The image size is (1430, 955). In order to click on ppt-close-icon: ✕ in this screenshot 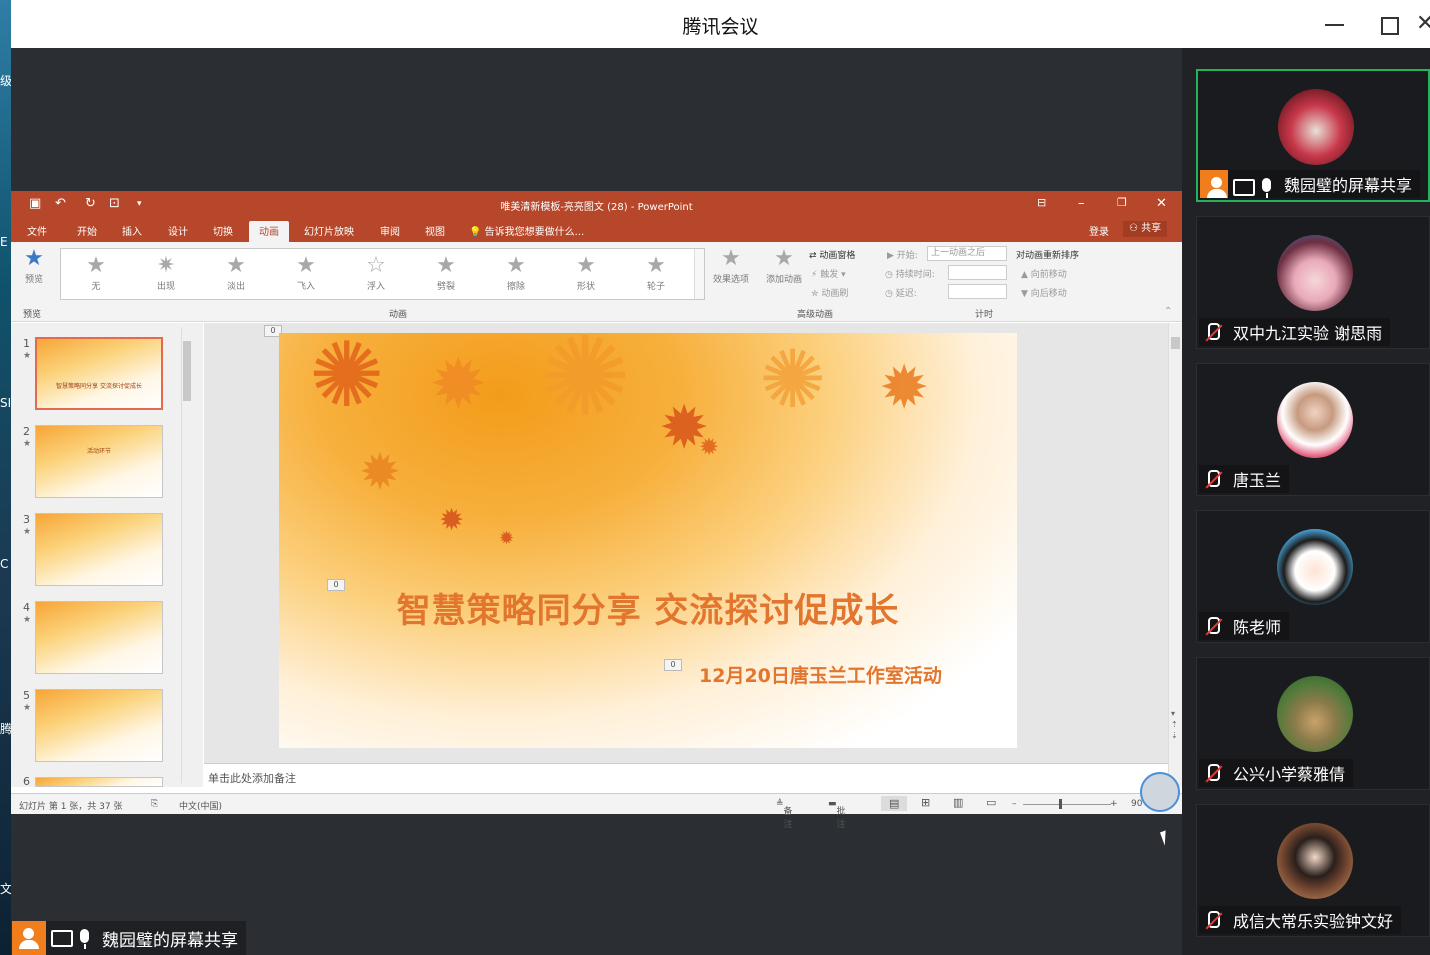, I will do `click(1161, 203)`.